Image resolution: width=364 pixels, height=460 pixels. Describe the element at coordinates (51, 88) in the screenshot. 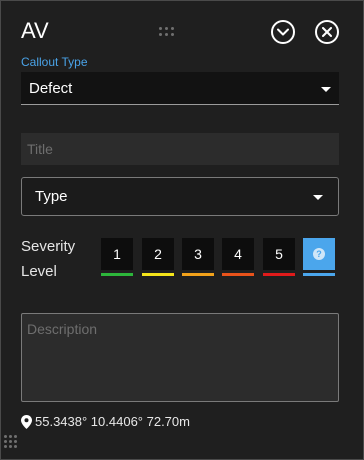

I see `callout-type-value: Defect` at that location.